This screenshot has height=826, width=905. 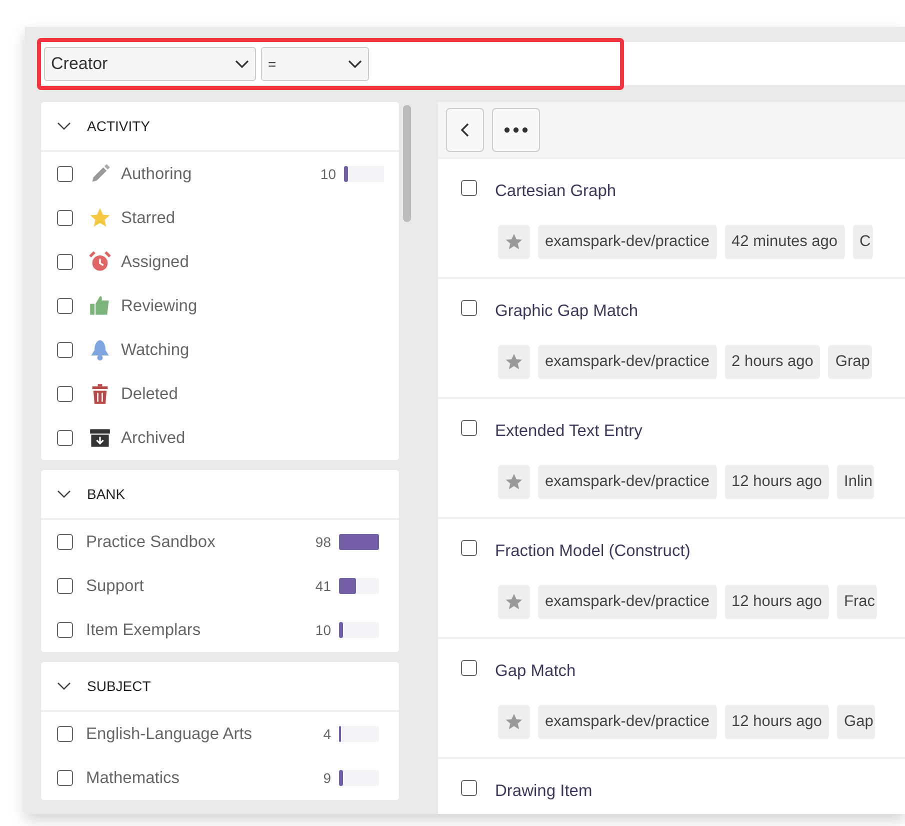 What do you see at coordinates (322, 542) in the screenshot?
I see `count-label: 98` at bounding box center [322, 542].